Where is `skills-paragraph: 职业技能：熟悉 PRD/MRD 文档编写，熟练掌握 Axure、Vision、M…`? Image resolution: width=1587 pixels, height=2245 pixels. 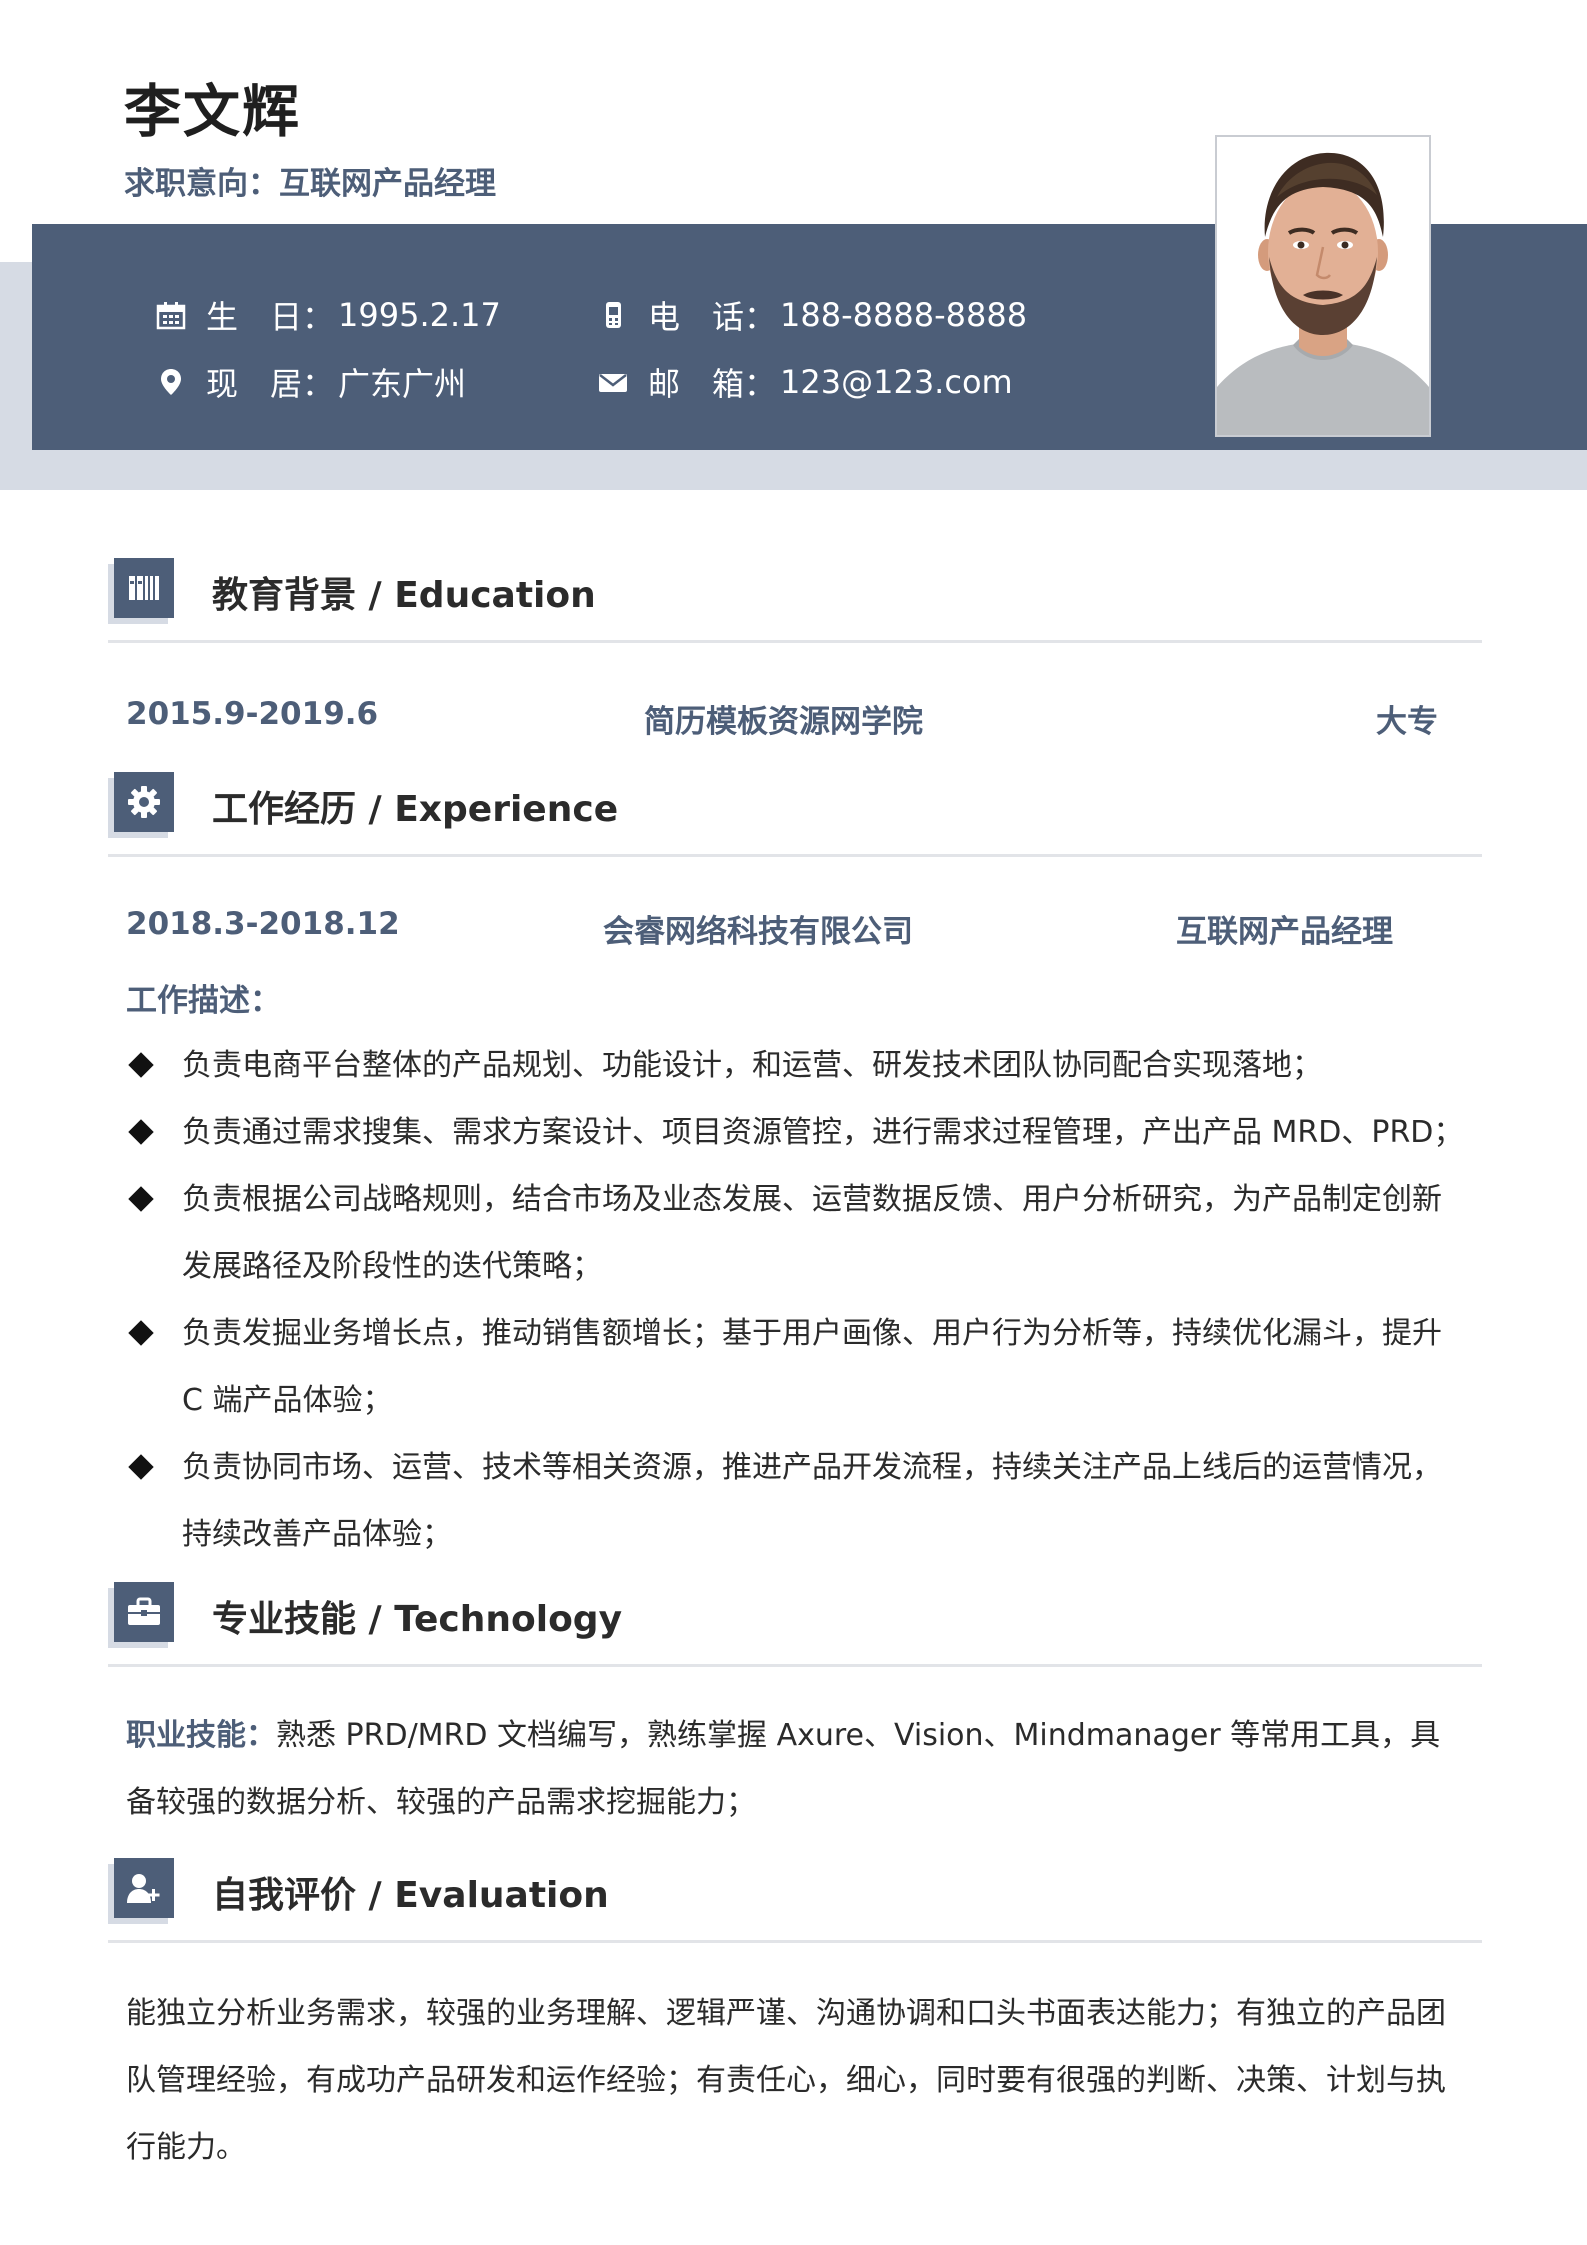 skills-paragraph: 职业技能：熟悉 PRD/MRD 文档编写，熟练掌握 Axure、Vision、M… is located at coordinates (796, 1769).